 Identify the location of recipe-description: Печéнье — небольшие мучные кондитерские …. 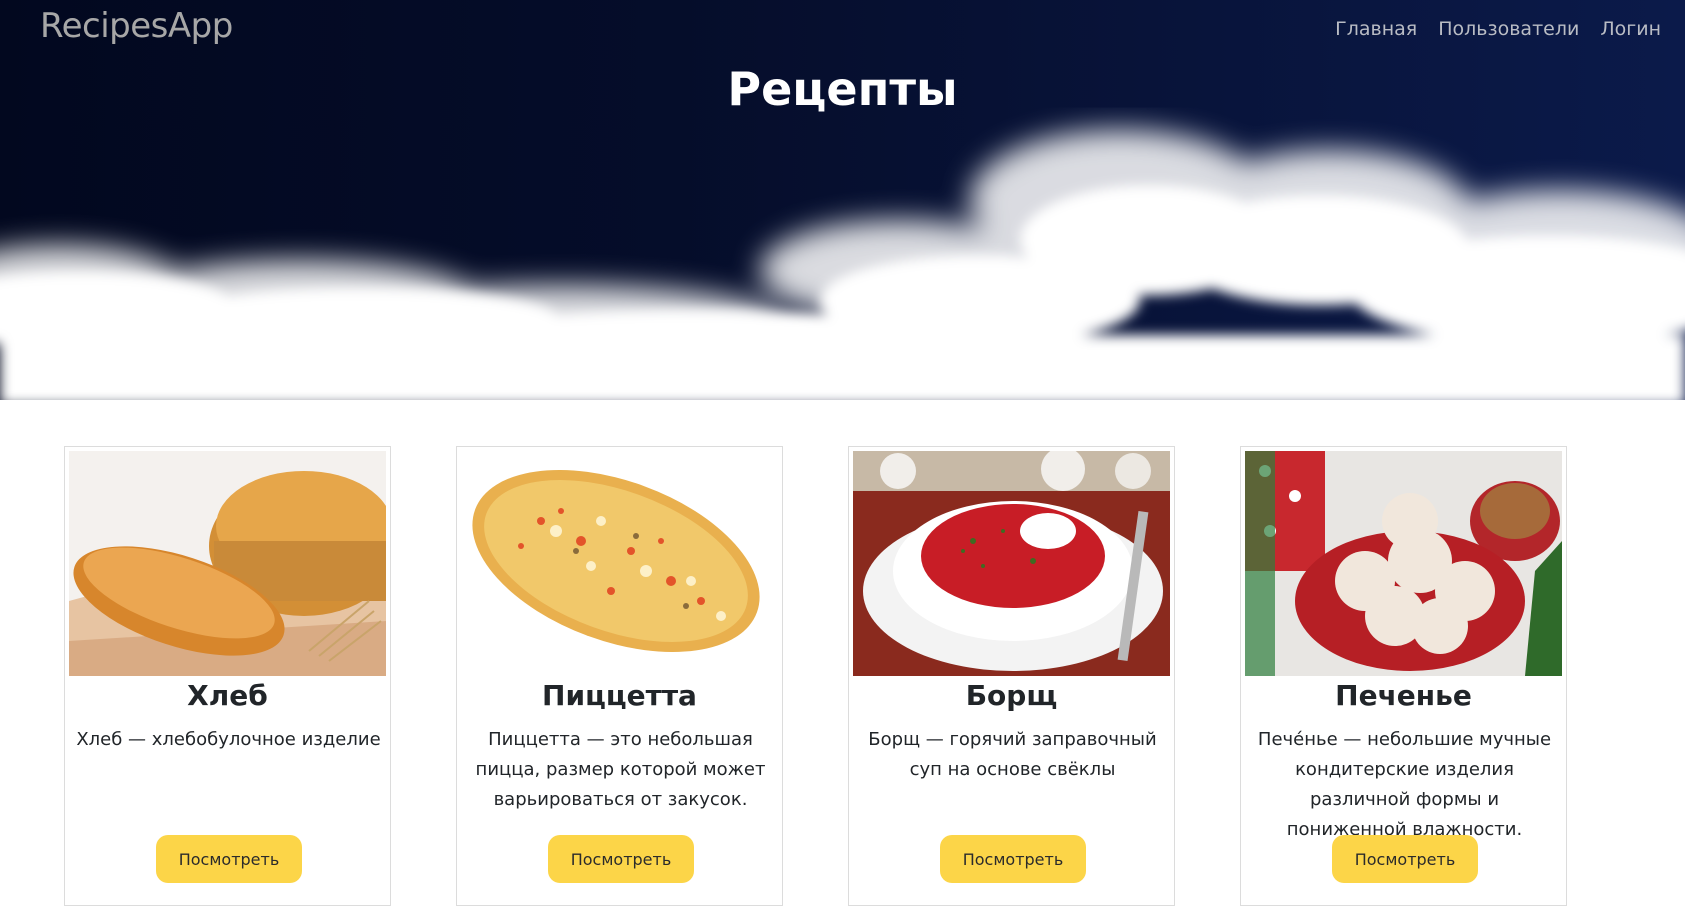
(1404, 784).